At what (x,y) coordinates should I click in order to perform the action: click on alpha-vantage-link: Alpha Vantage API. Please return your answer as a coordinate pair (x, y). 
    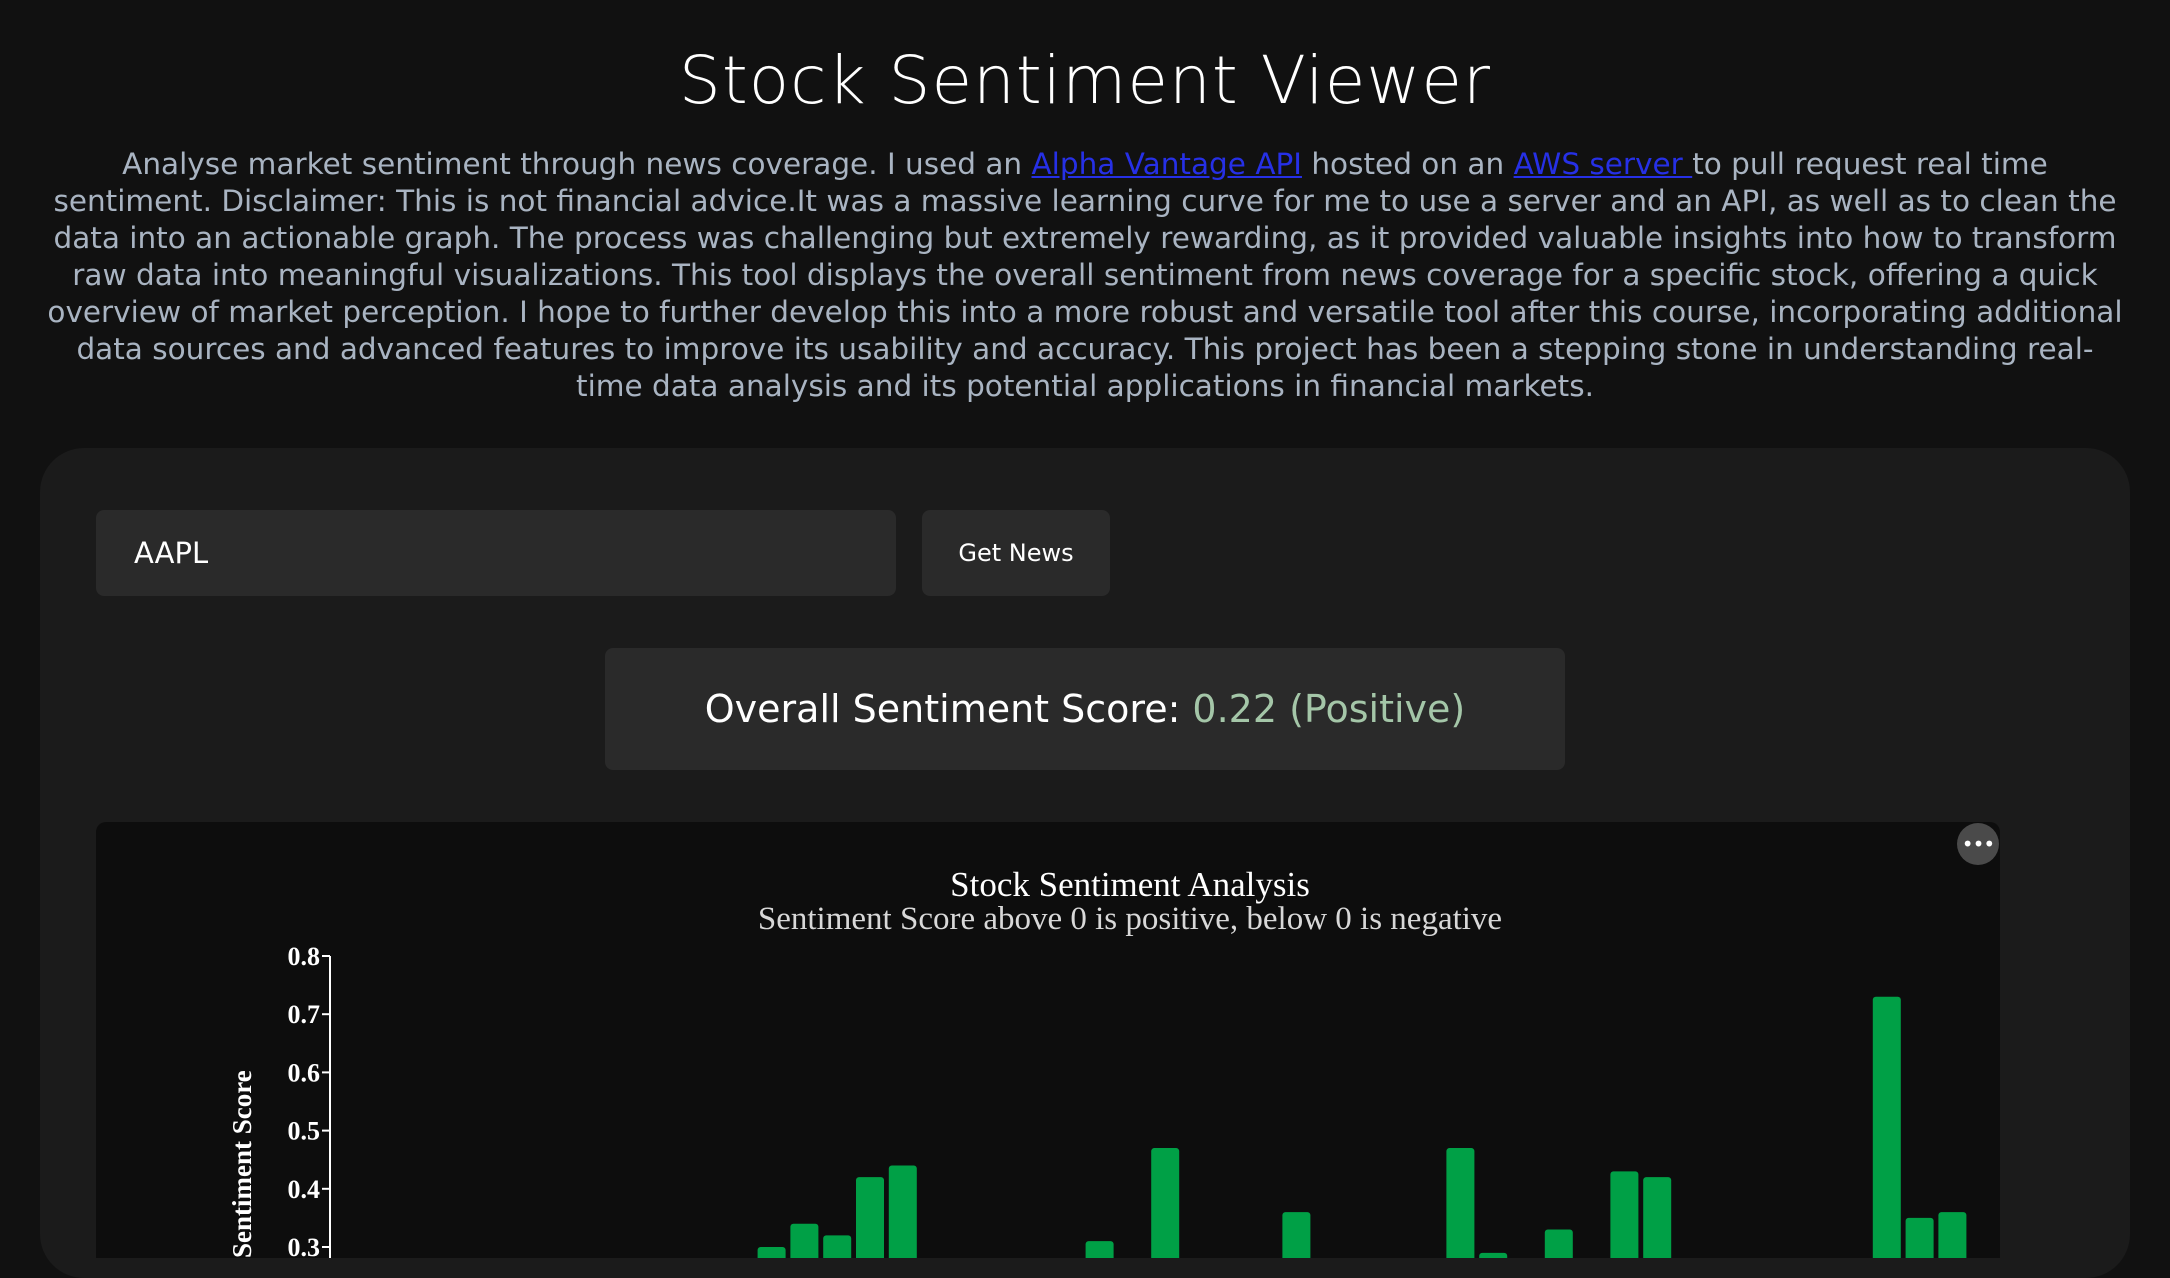
    Looking at the image, I should click on (1167, 164).